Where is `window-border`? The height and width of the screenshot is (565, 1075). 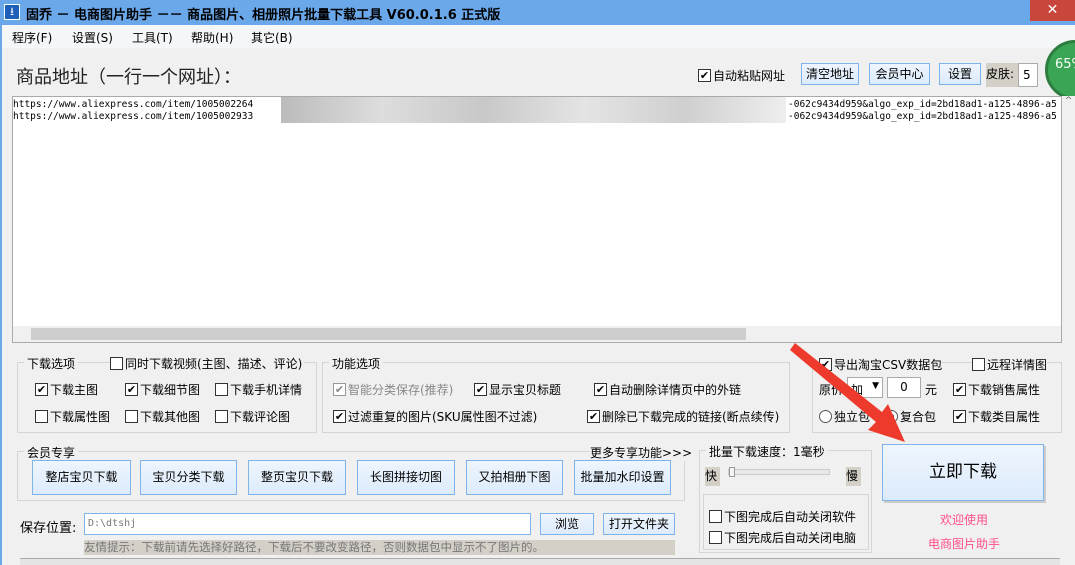
window-border is located at coordinates (1, 295).